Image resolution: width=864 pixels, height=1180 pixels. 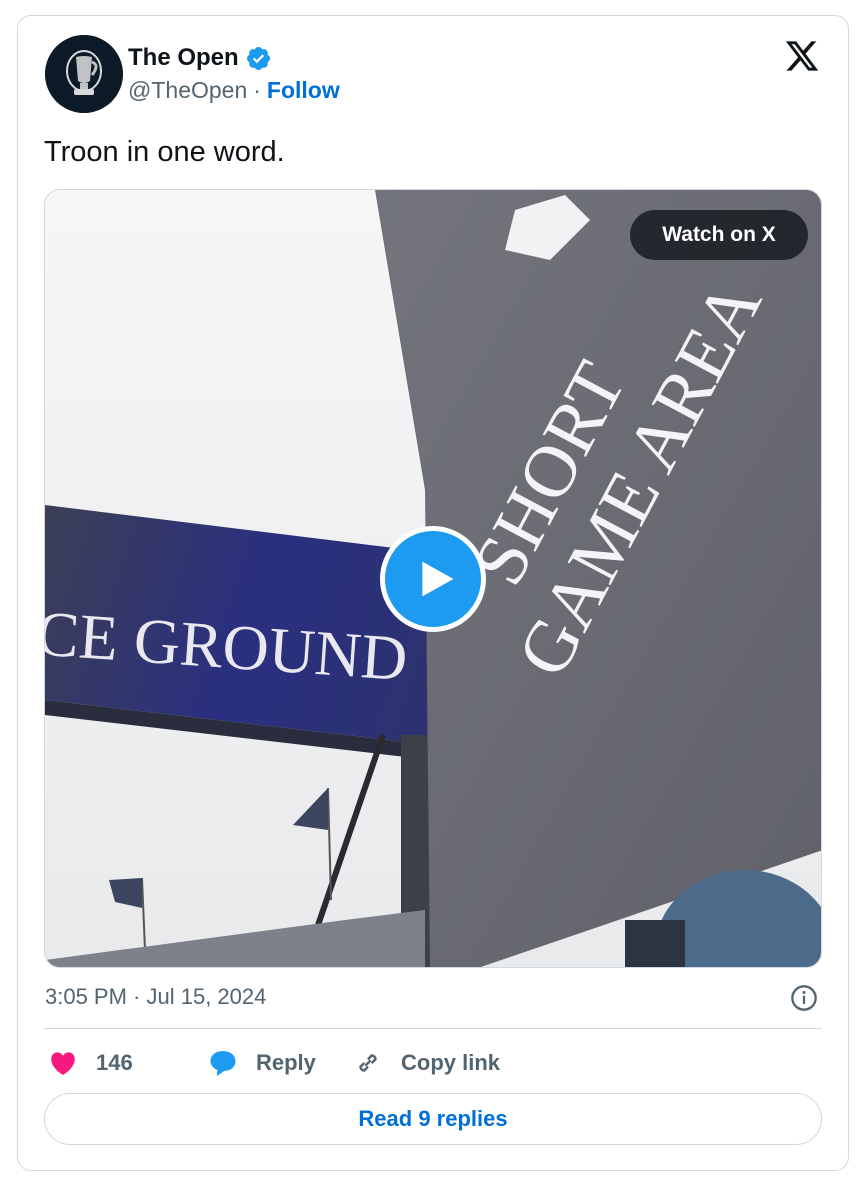 What do you see at coordinates (164, 152) in the screenshot?
I see `tweet-text: Troon in one word.` at bounding box center [164, 152].